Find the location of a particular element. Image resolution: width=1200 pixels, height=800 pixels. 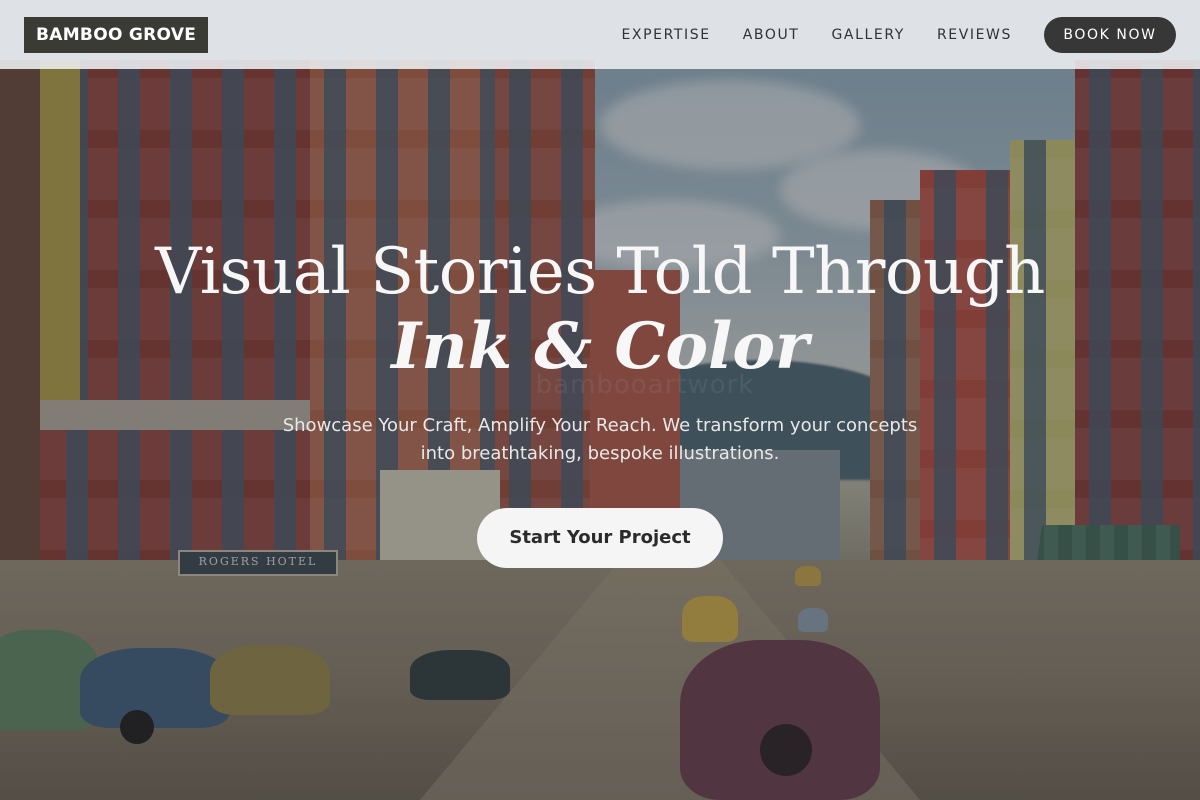

nav-link-gallery: GALLERY is located at coordinates (867, 35).